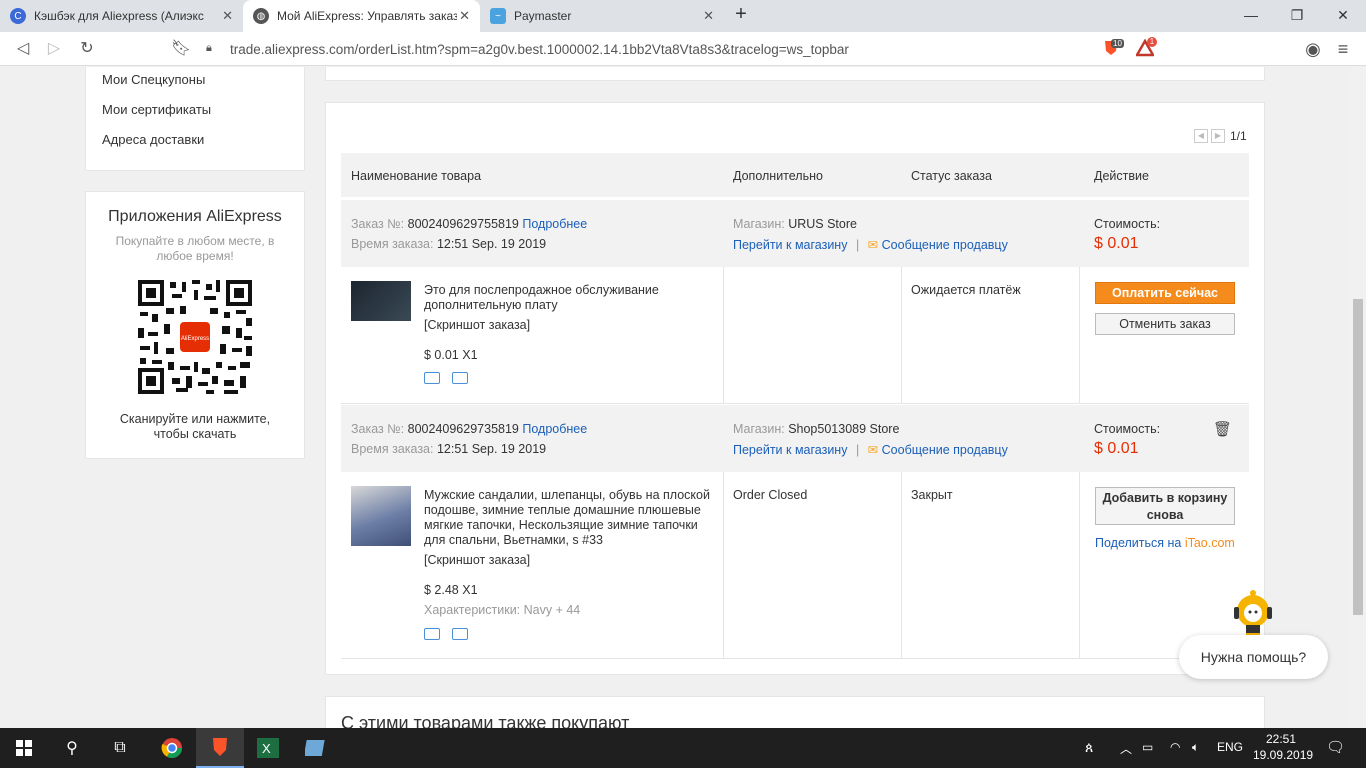 The image size is (1366, 768). What do you see at coordinates (181, 49) in the screenshot?
I see `bookmark-icon: 🔖︎` at bounding box center [181, 49].